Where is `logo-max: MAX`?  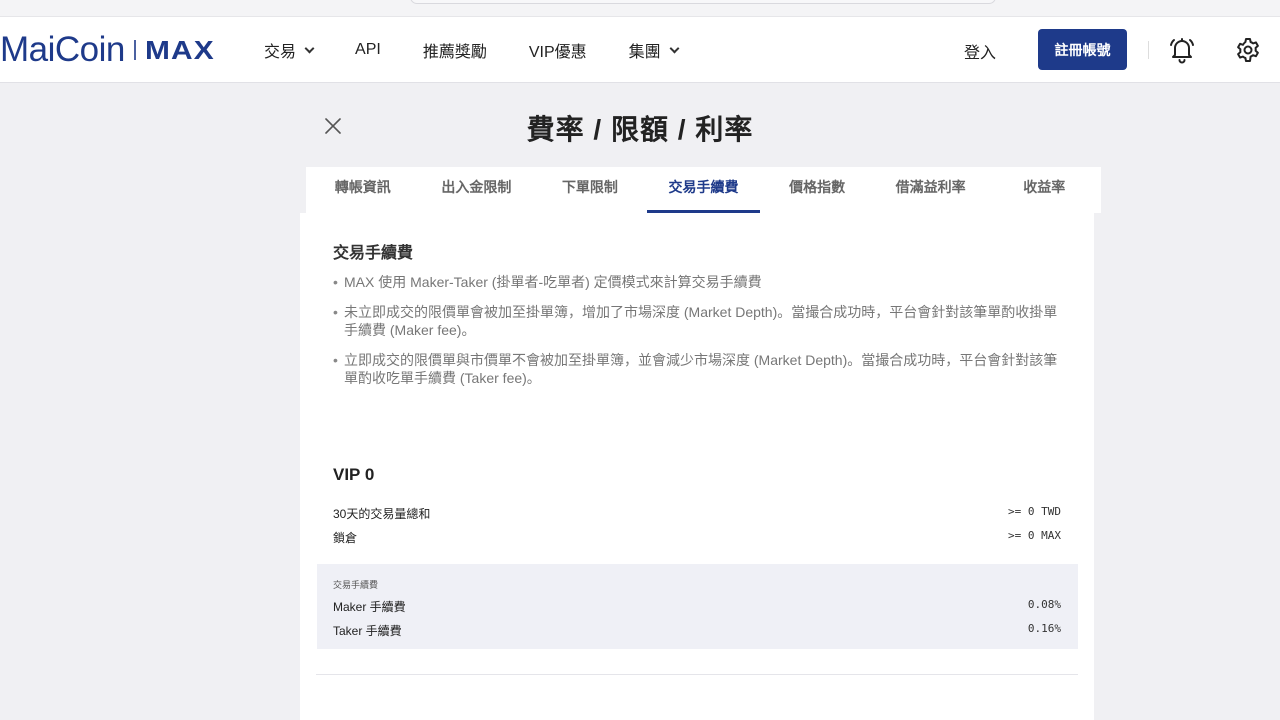 logo-max: MAX is located at coordinates (179, 49).